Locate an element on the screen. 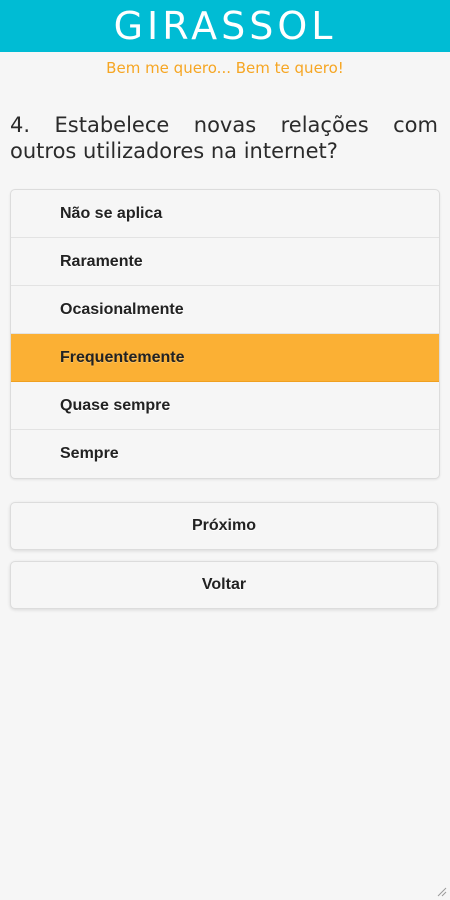 The image size is (450, 900). app-logo: GIRASSOL is located at coordinates (225, 26).